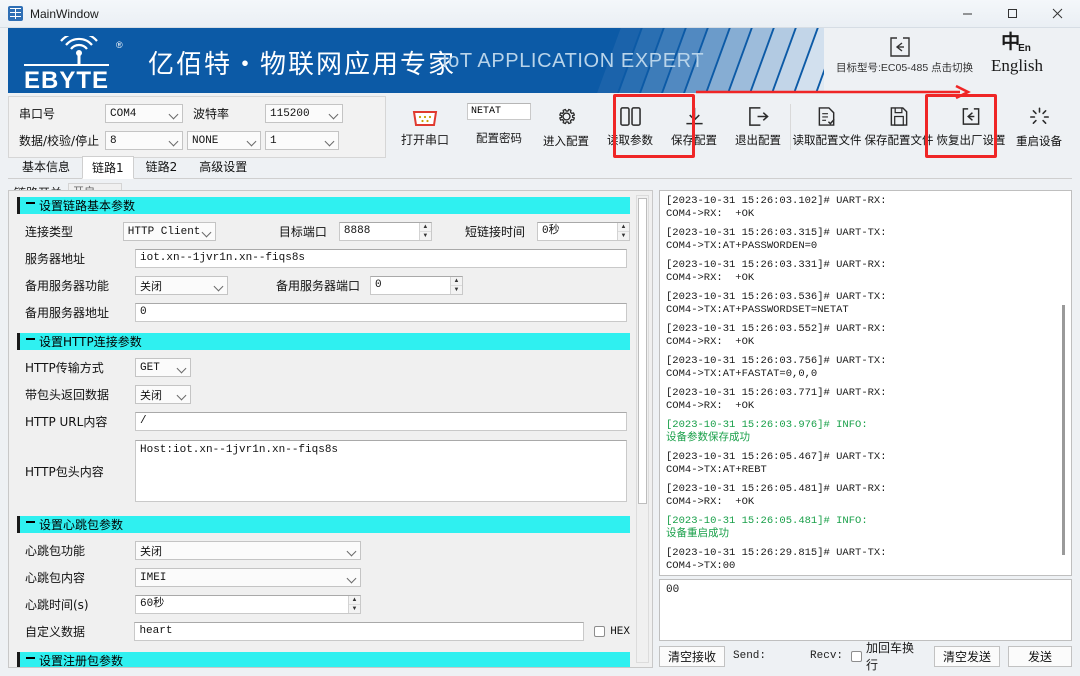 The height and width of the screenshot is (676, 1080). Describe the element at coordinates (899, 140) in the screenshot. I see `save-config-file-label: 保存配置文件` at that location.